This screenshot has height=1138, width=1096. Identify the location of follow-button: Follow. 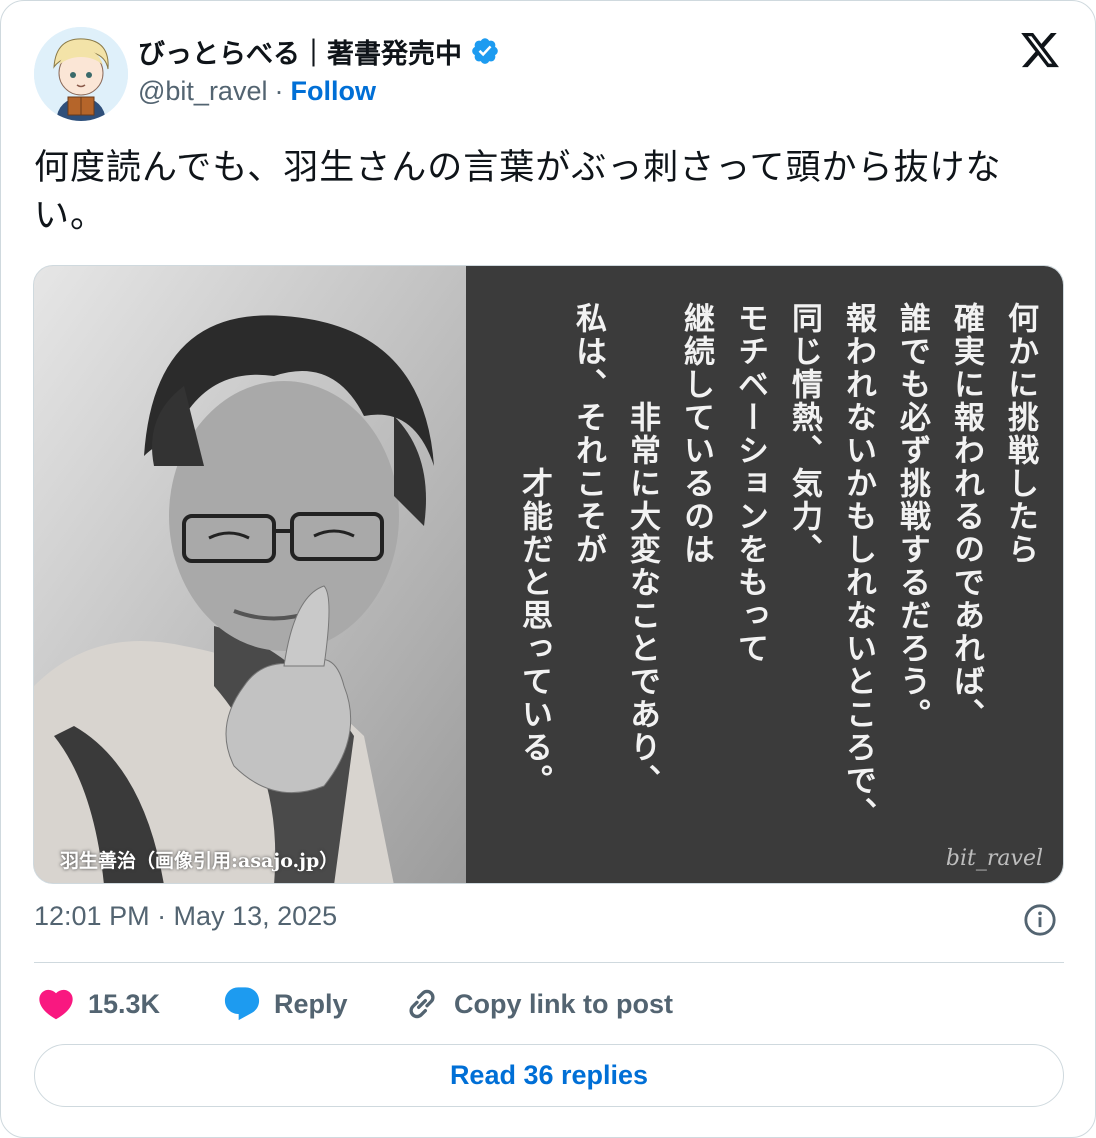
(332, 91).